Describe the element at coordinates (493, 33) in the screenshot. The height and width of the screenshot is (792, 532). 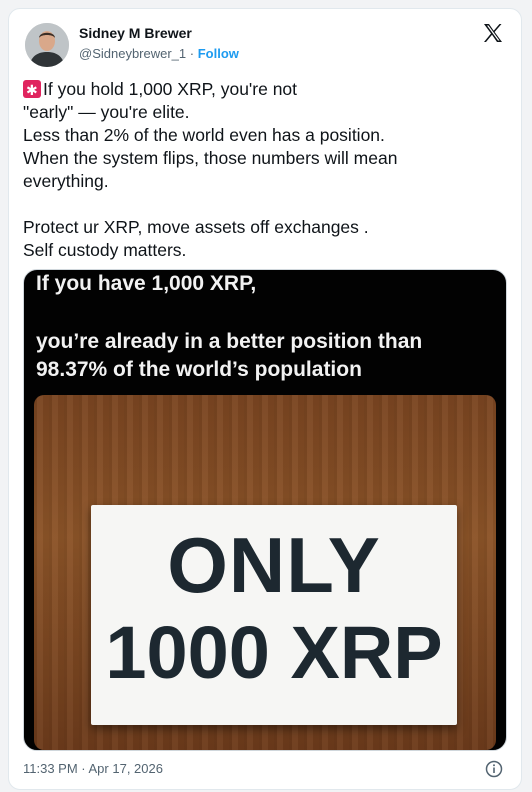
I see `x-logo-icon` at that location.